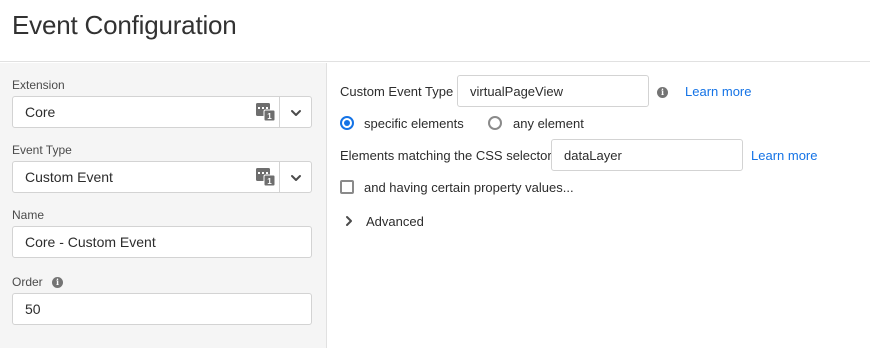 This screenshot has height=348, width=870. Describe the element at coordinates (718, 91) in the screenshot. I see `custom-event-type-learn-more-link: Learn more` at that location.